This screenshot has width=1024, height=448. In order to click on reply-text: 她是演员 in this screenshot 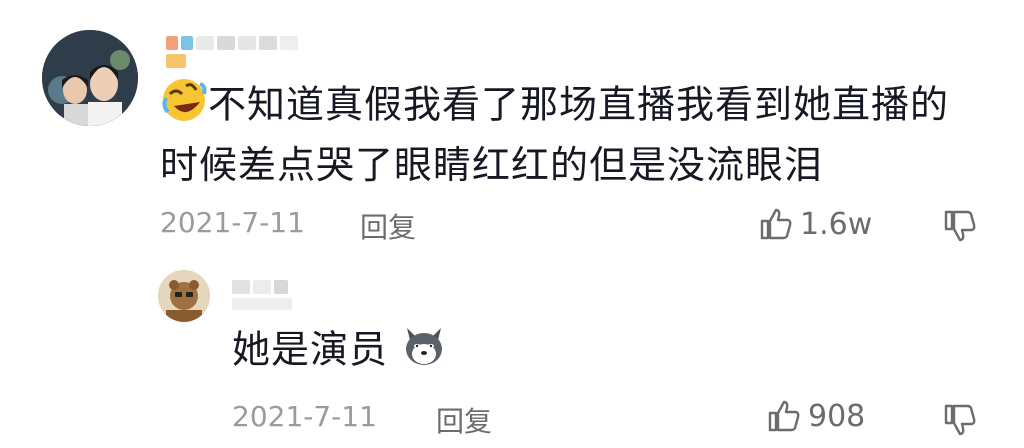, I will do `click(339, 352)`.